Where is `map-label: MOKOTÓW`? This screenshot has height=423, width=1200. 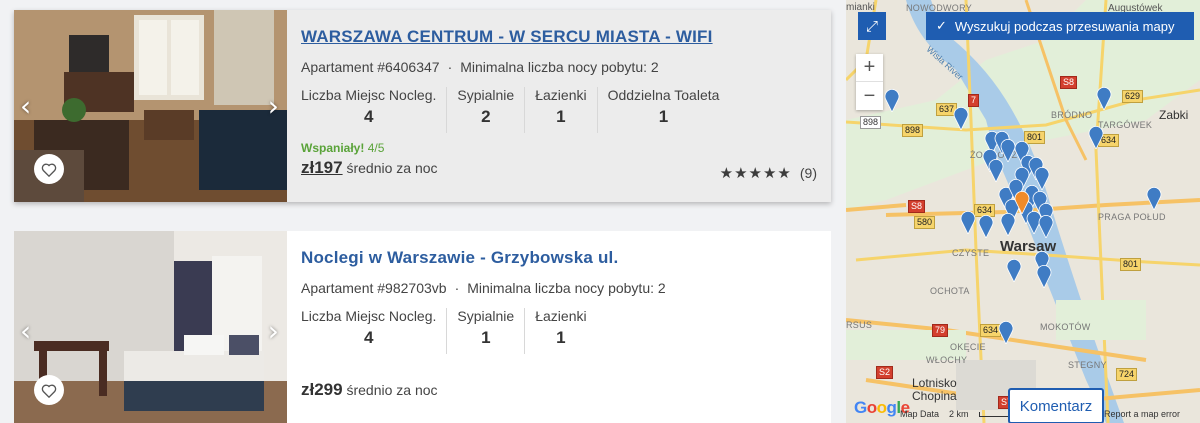 map-label: MOKOTÓW is located at coordinates (1065, 327).